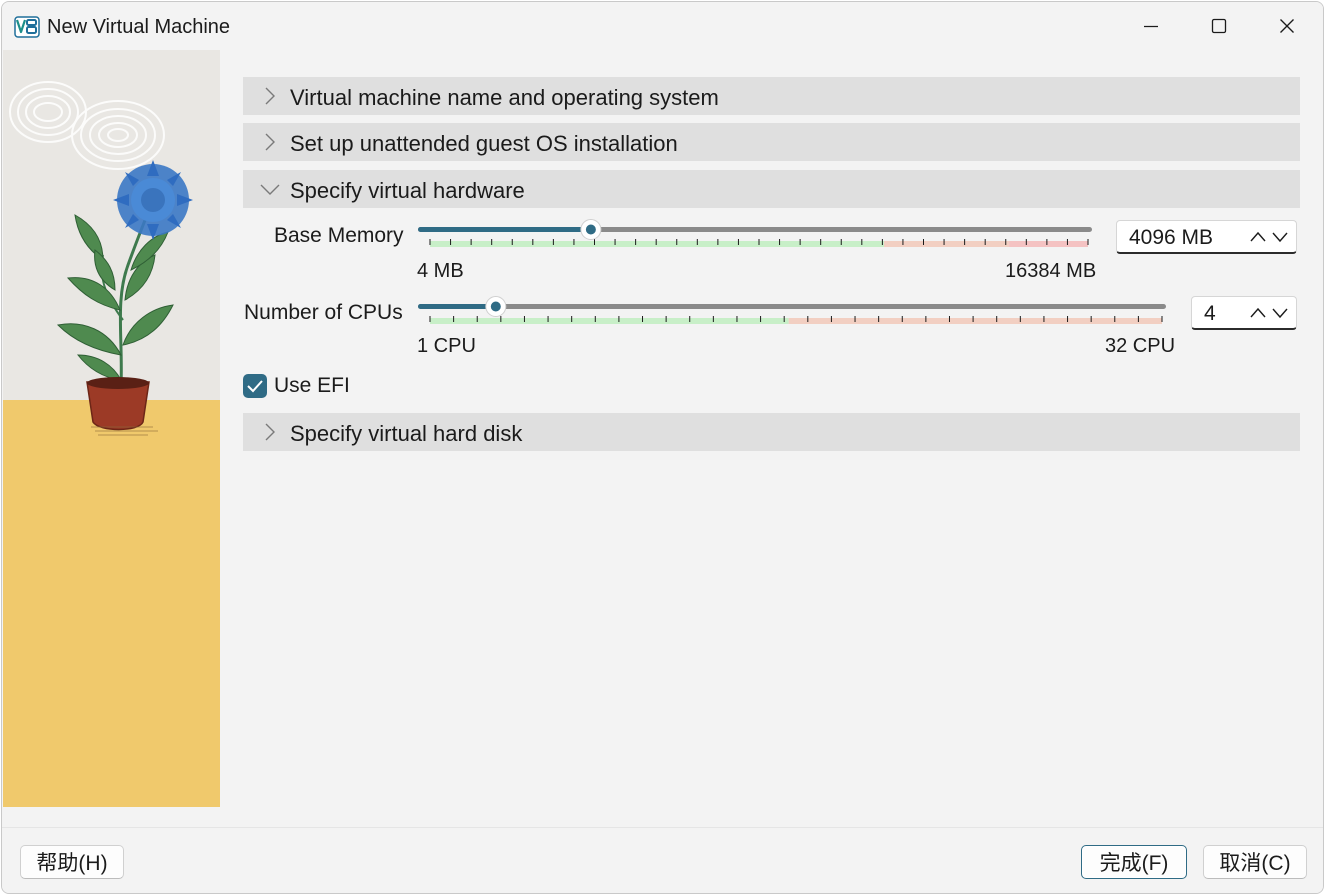  Describe the element at coordinates (495, 306) in the screenshot. I see `cpu-slider-thumb-dot` at that location.